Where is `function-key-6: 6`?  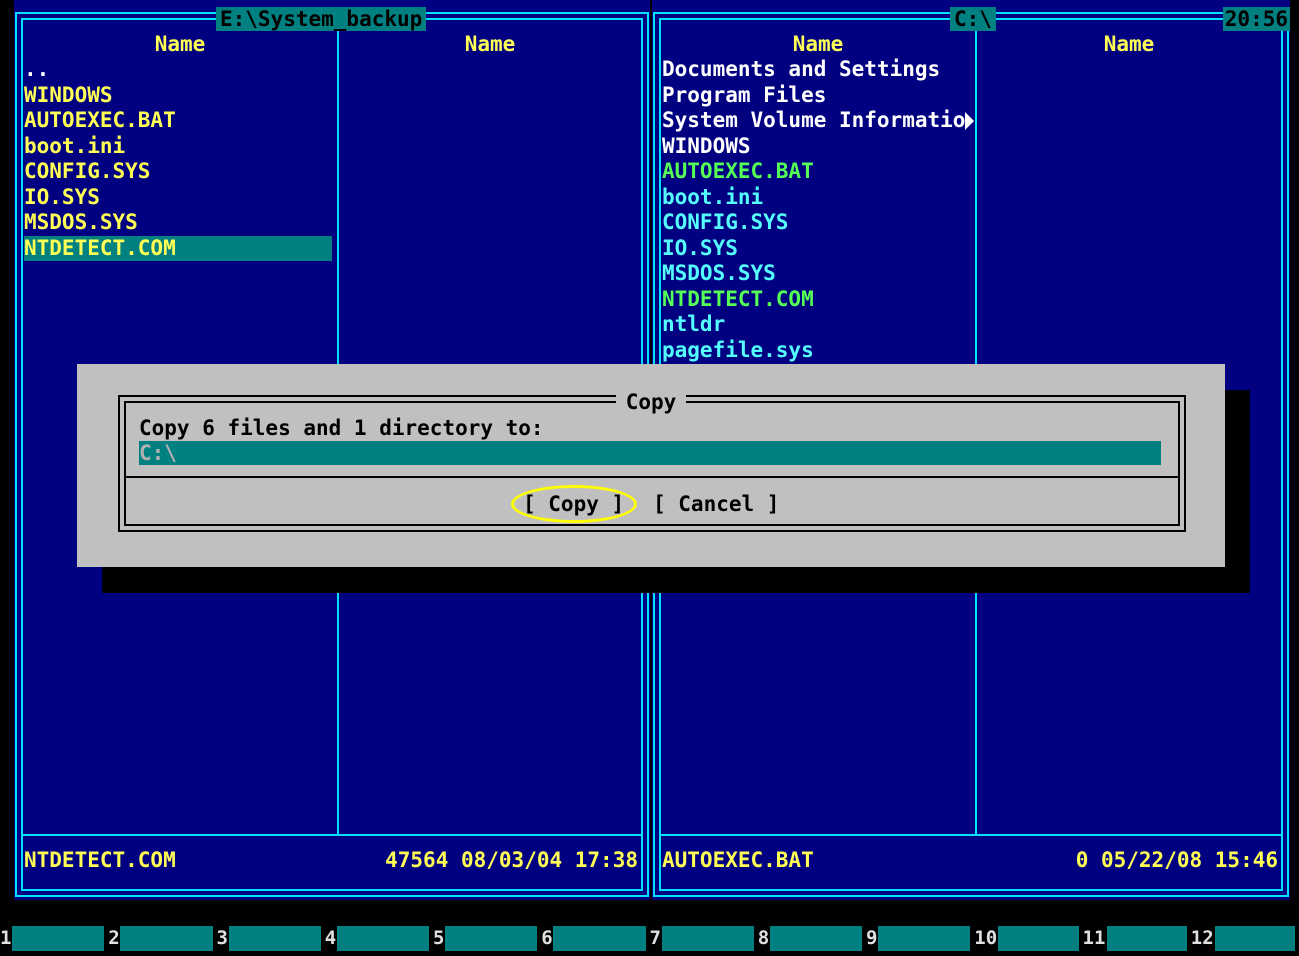
function-key-6: 6 is located at coordinates (595, 938).